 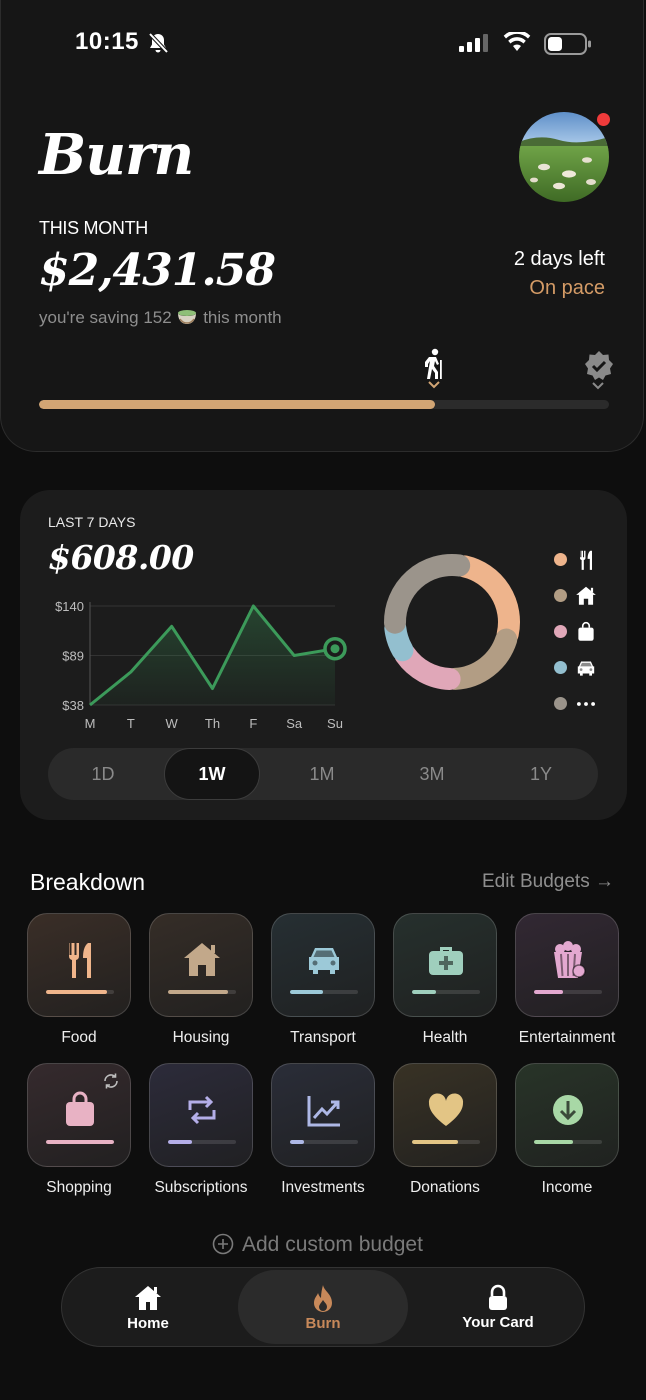 What do you see at coordinates (116, 155) in the screenshot?
I see `page-title: Burn` at bounding box center [116, 155].